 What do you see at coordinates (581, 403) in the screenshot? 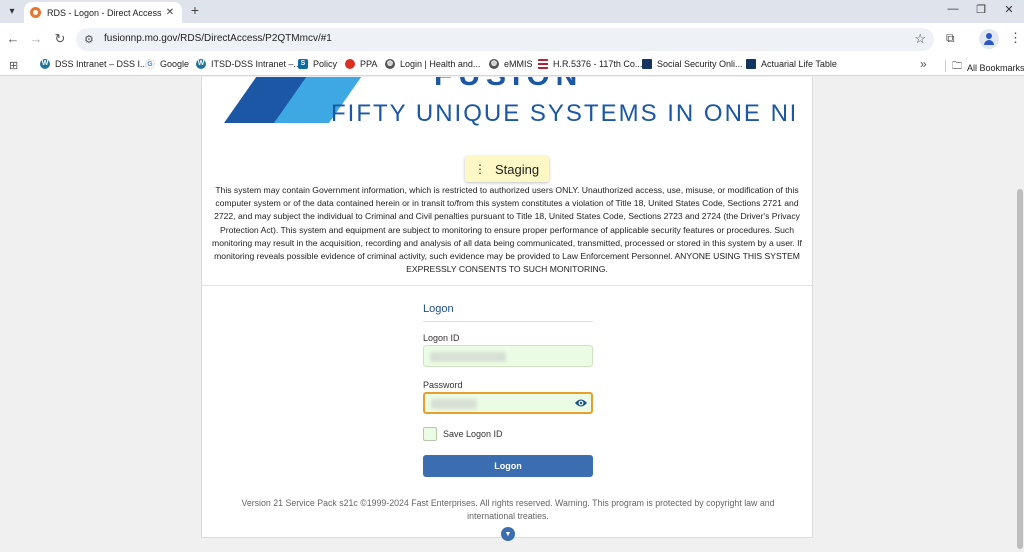
I see `show-password-icon` at bounding box center [581, 403].